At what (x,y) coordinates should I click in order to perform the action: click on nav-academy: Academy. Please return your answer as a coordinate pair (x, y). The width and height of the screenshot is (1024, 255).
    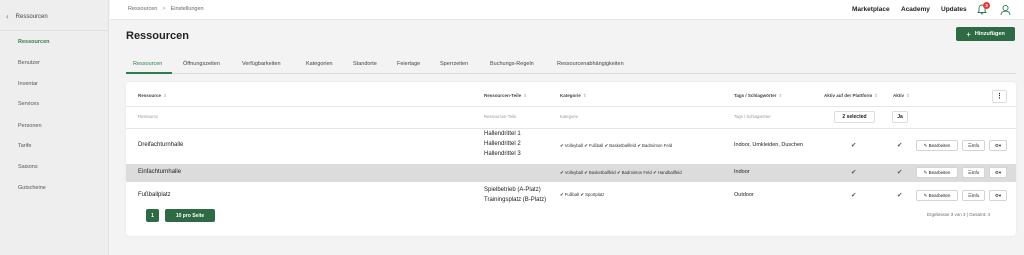
    Looking at the image, I should click on (915, 9).